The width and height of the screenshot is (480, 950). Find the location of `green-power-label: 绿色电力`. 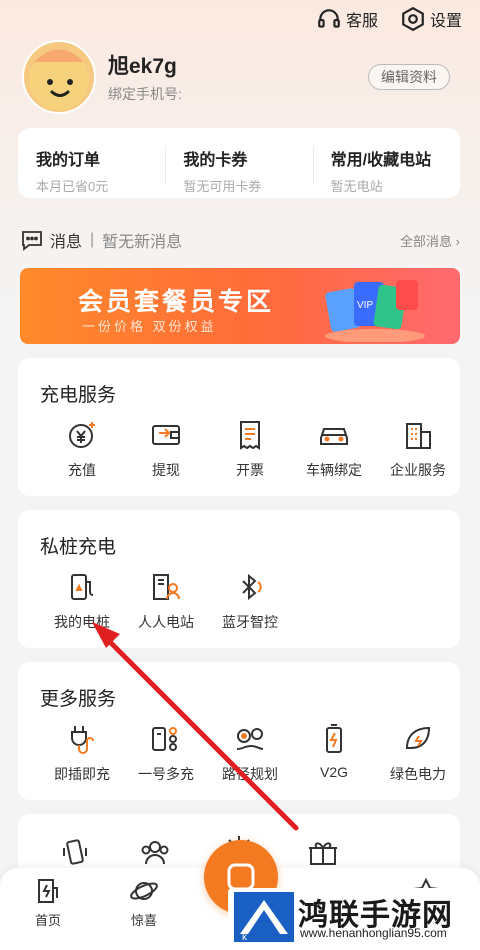

green-power-label: 绿色电力 is located at coordinates (418, 774).